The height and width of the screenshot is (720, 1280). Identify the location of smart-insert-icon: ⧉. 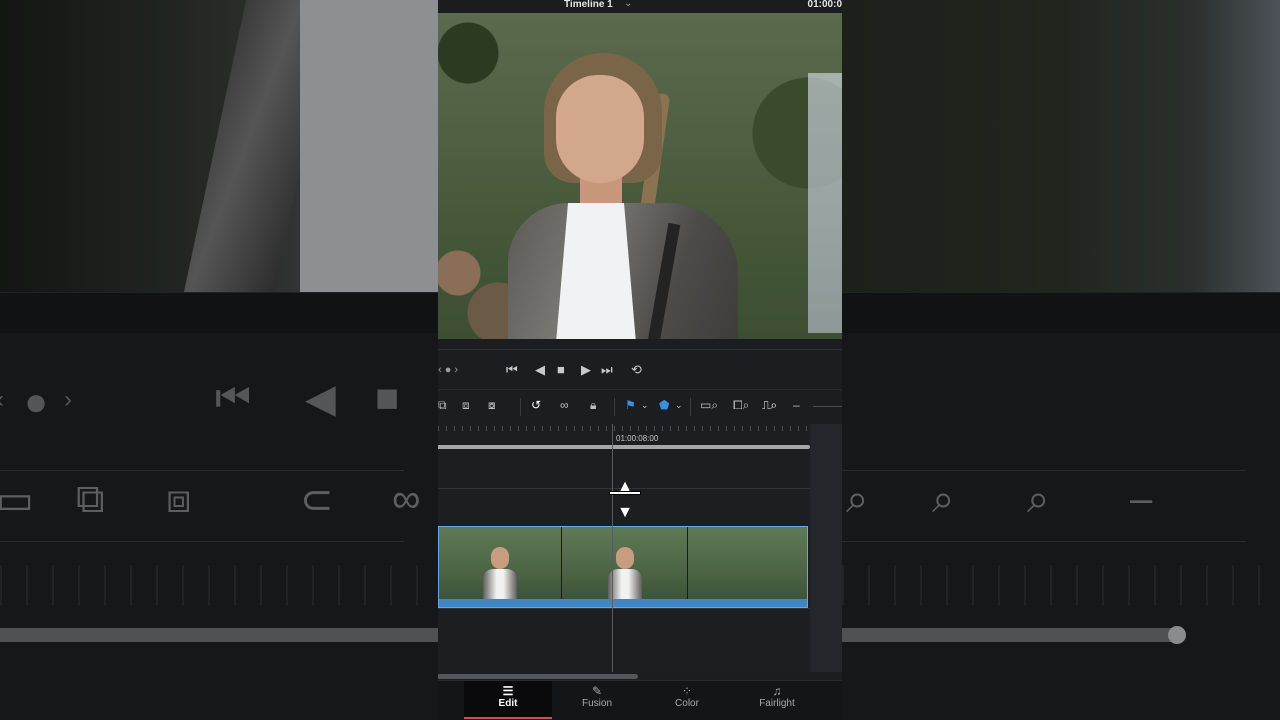
(442, 405).